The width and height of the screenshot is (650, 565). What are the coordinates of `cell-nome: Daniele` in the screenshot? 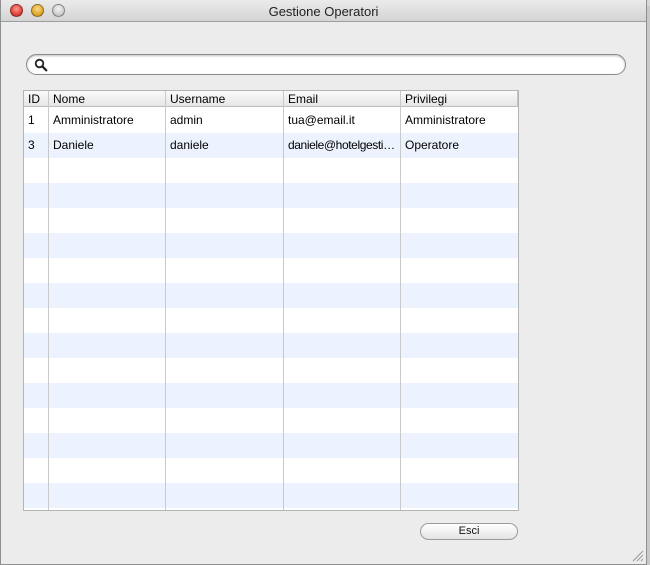 It's located at (73, 145).